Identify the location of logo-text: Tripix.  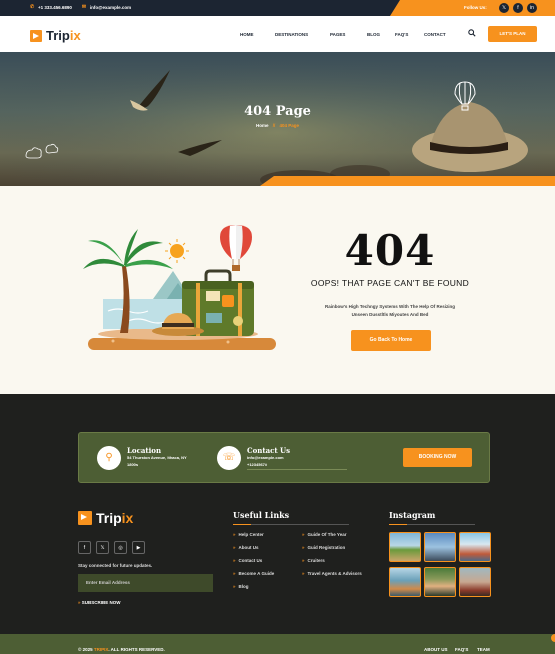
(63, 35).